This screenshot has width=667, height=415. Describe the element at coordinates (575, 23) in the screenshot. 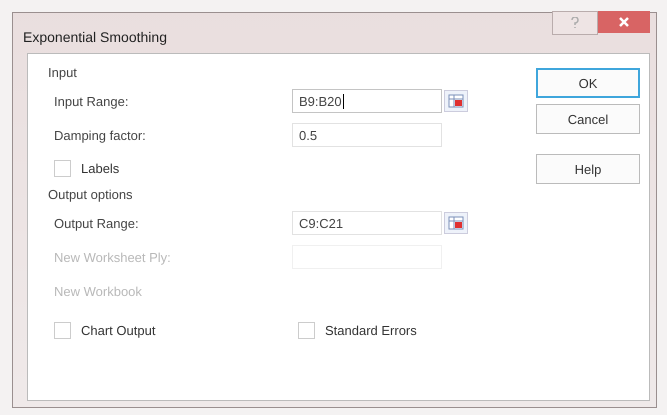

I see `help-icon` at that location.